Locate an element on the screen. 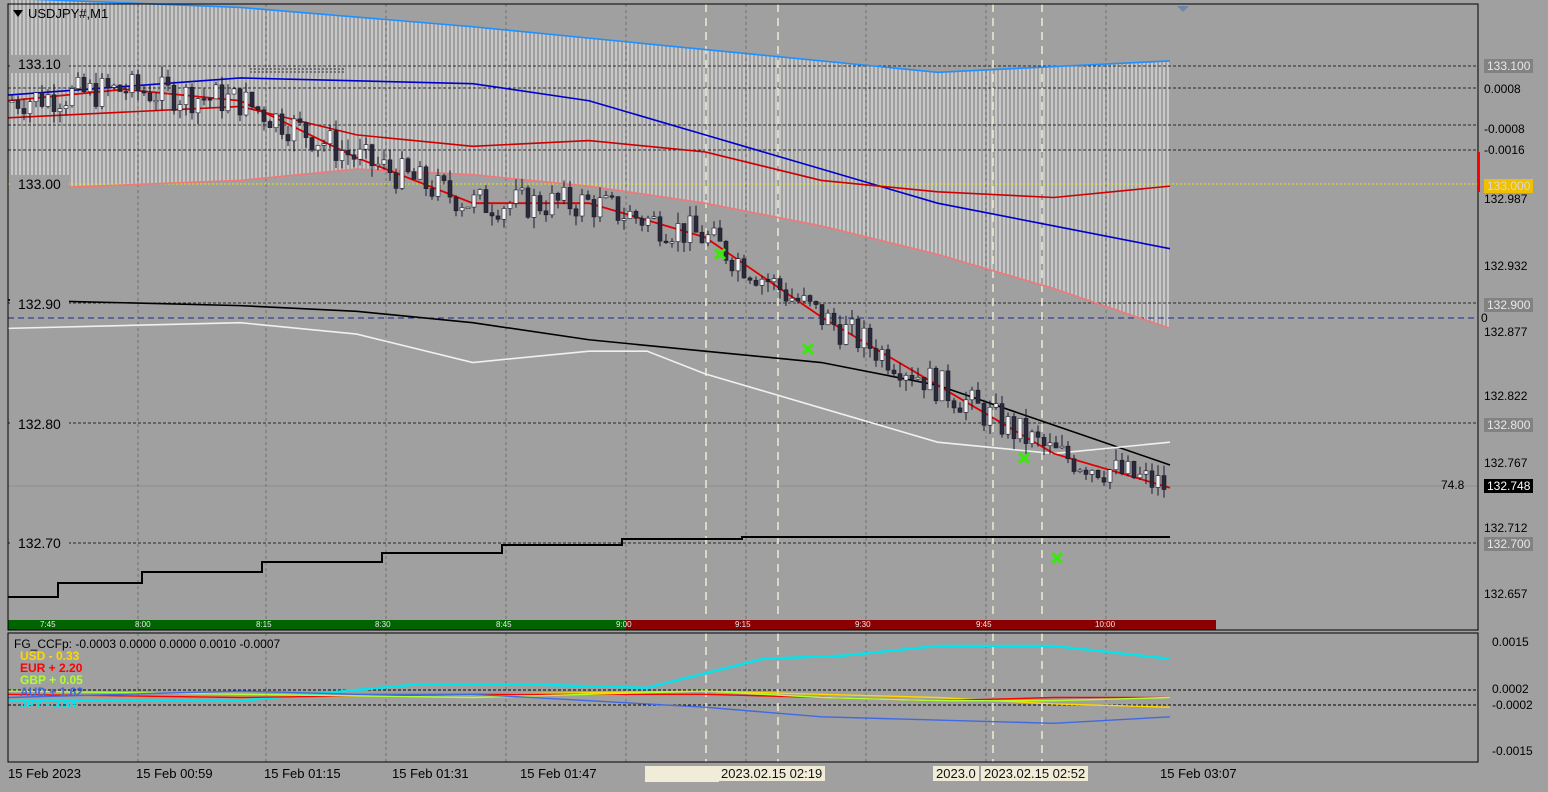  sub-y-axis-label: 0.0015 is located at coordinates (1510, 642).